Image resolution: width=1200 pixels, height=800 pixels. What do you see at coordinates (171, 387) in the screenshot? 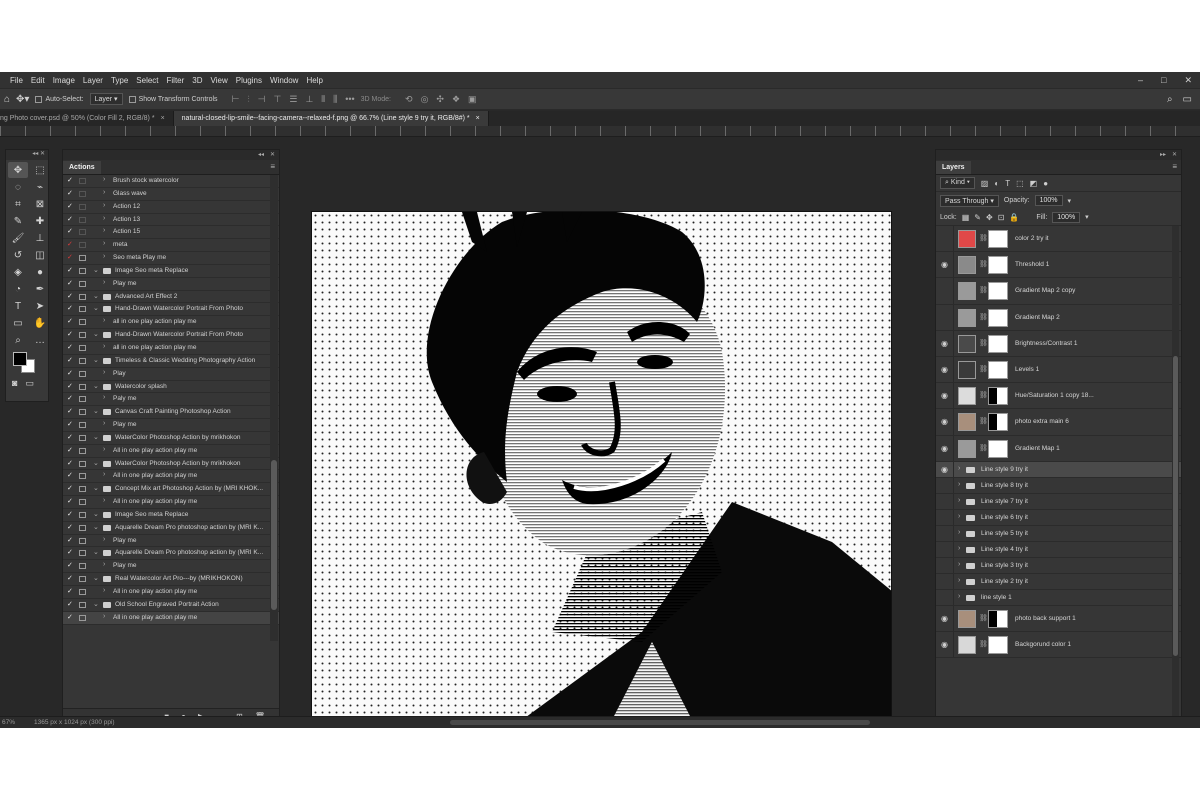
I see `action-set: ✓ ⌄ Watercolor splash` at bounding box center [171, 387].